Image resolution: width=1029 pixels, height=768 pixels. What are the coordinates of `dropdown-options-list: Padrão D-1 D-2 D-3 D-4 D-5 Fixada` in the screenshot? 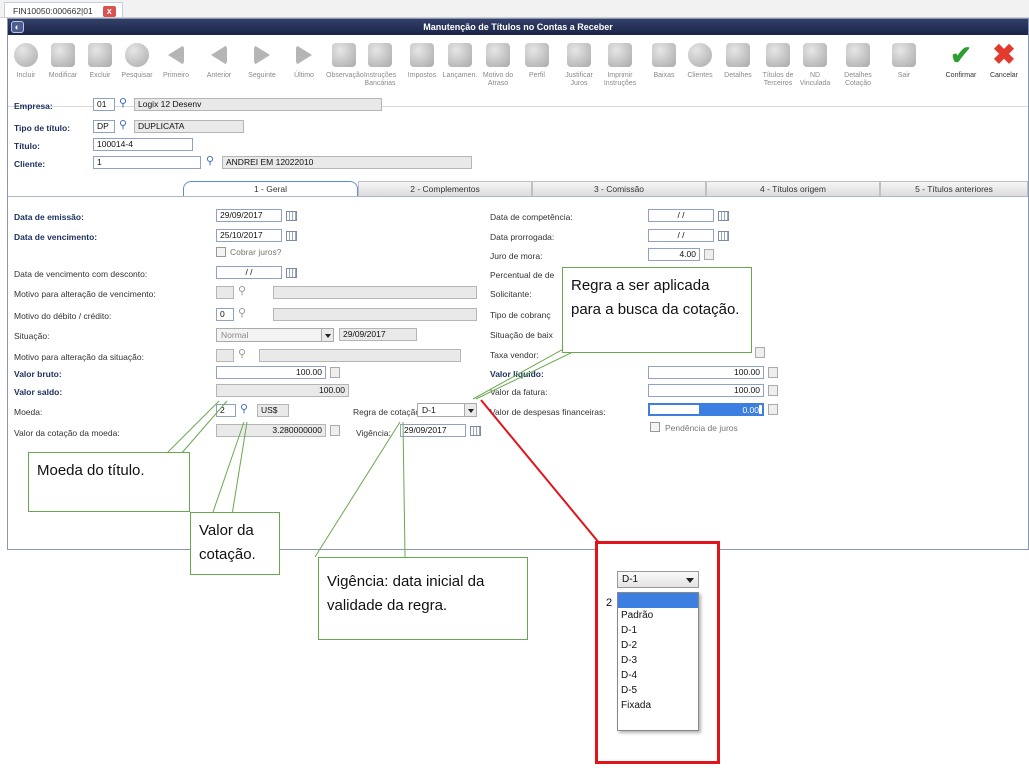 It's located at (658, 661).